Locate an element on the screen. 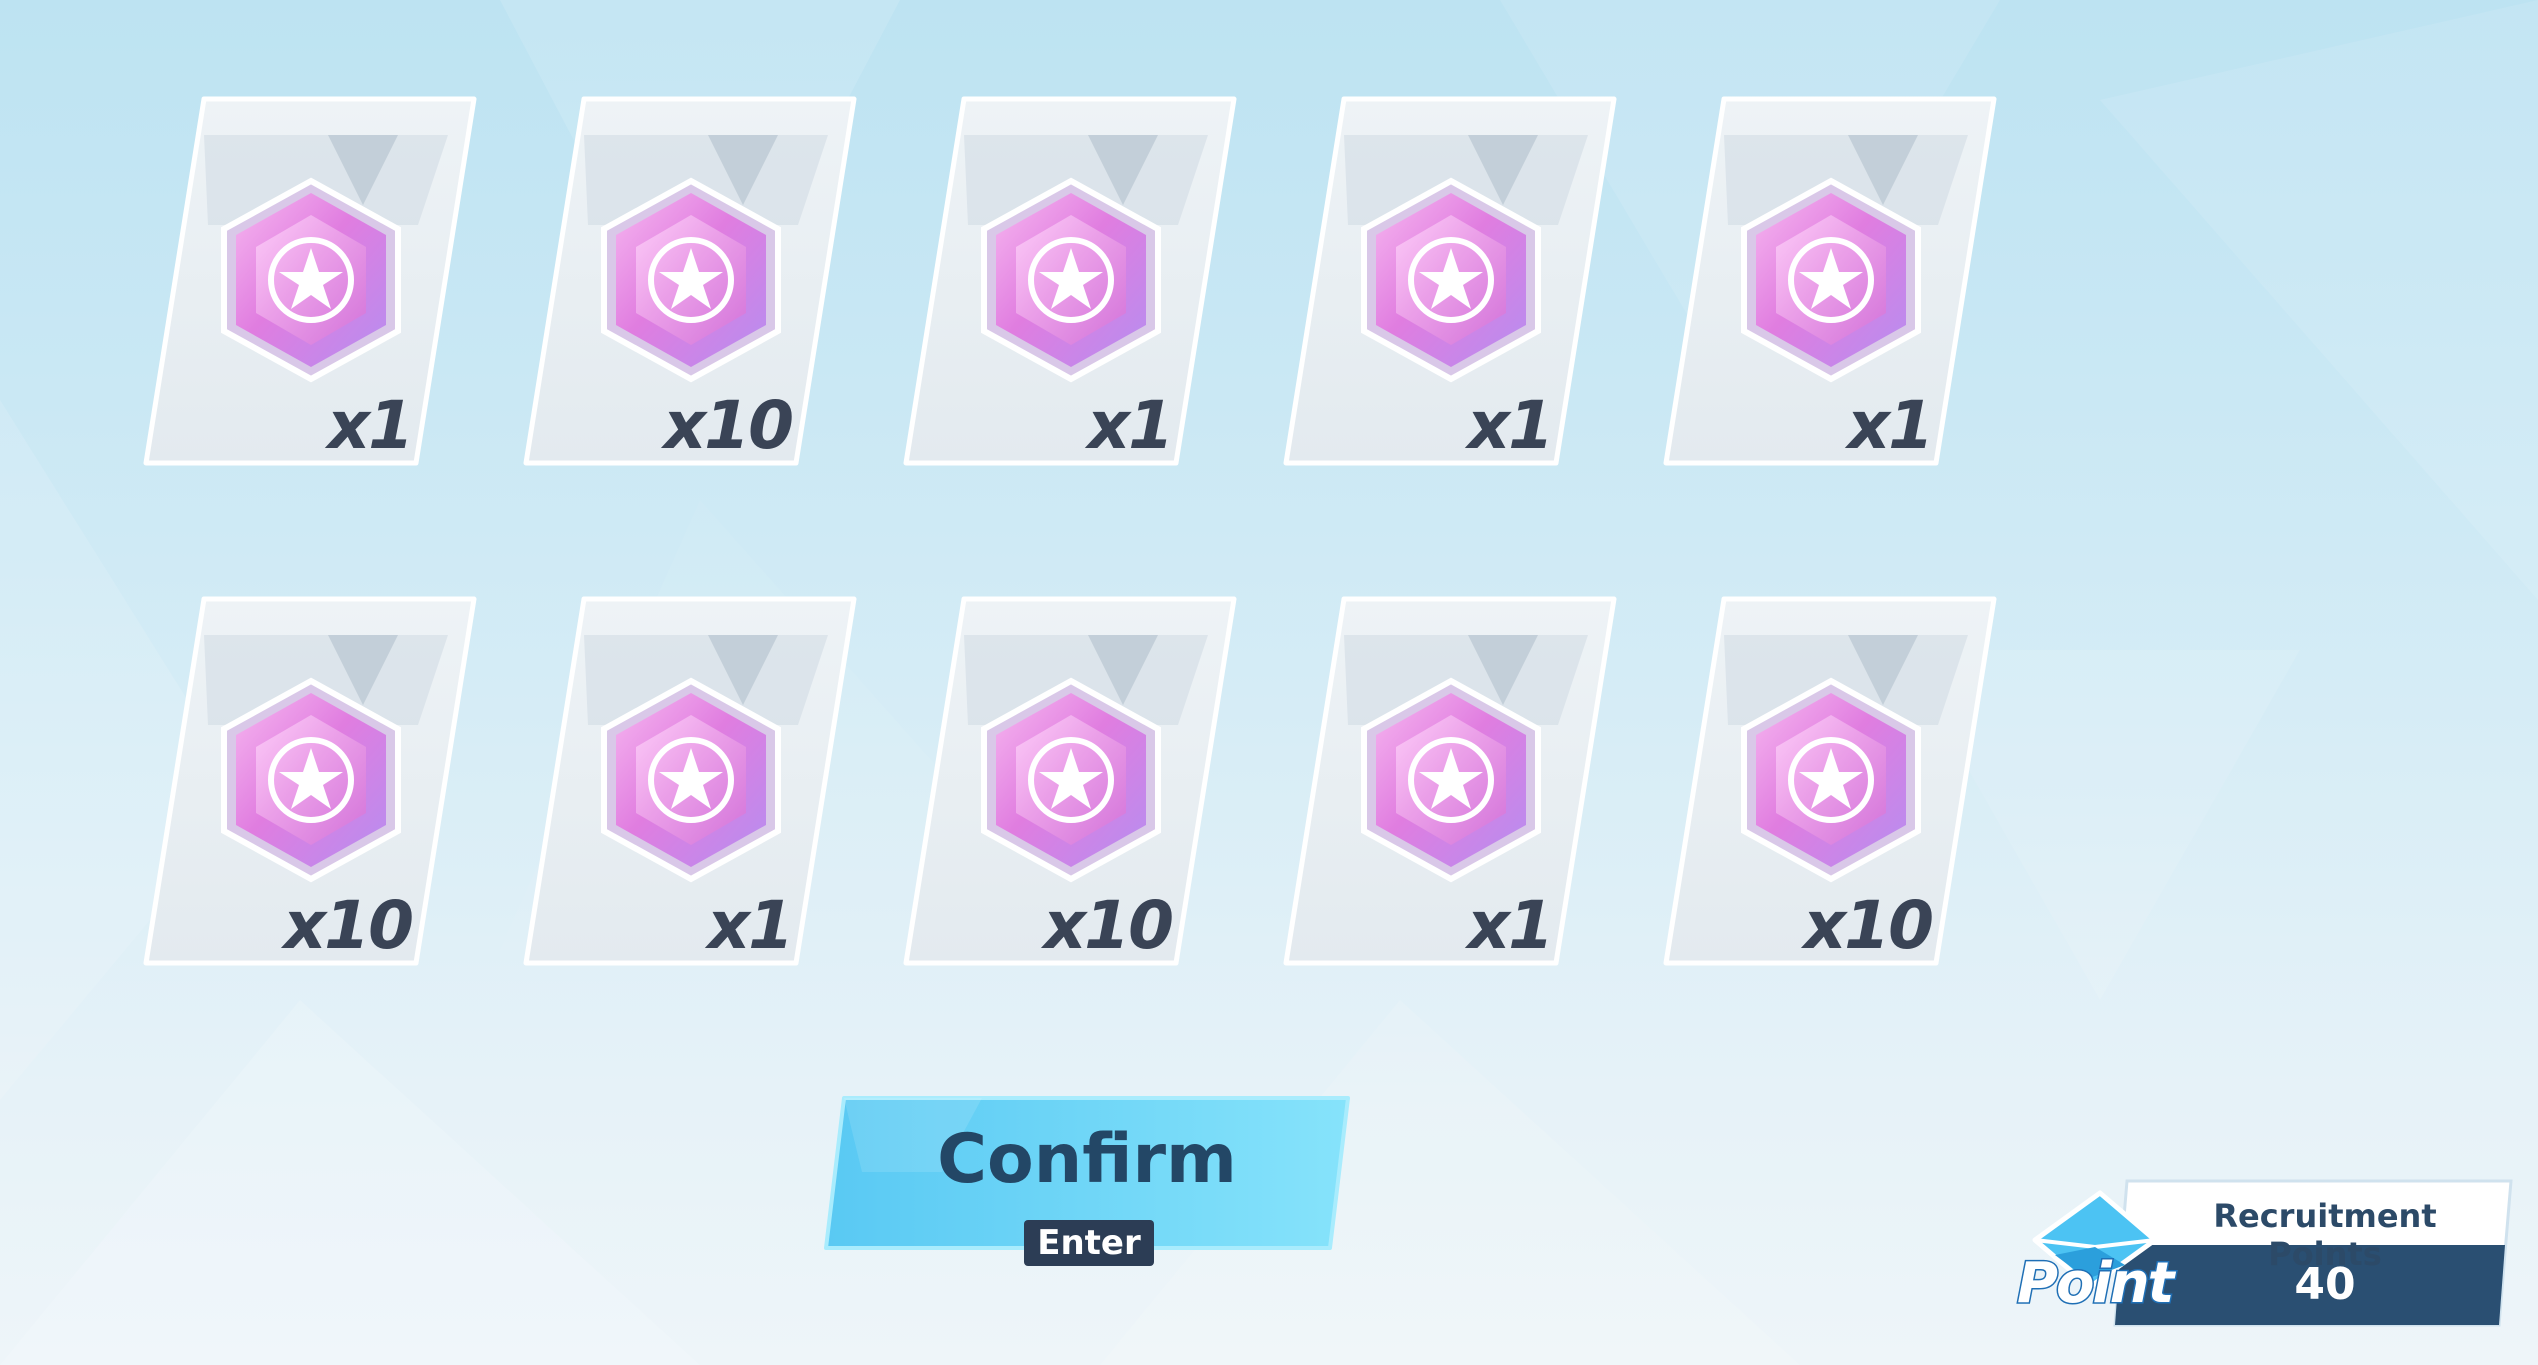 The width and height of the screenshot is (2538, 1365). recruitment-points-value: 40 is located at coordinates (2325, 1284).